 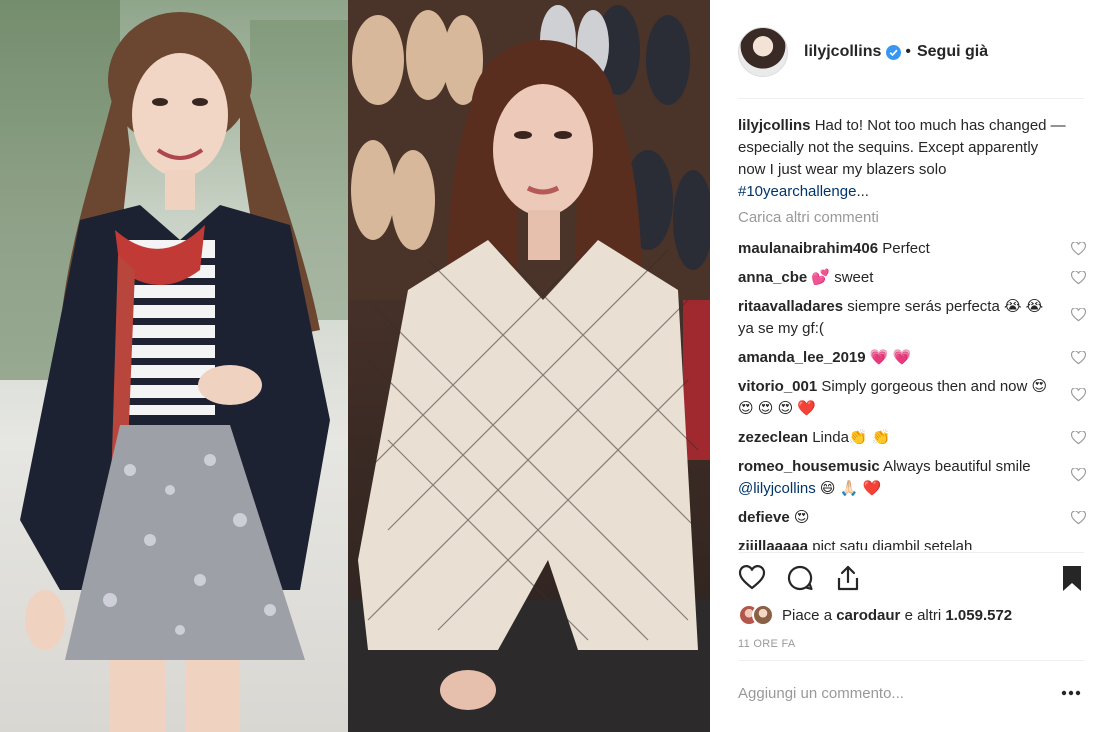 What do you see at coordinates (851, 437) in the screenshot?
I see `comment-text: Linda👏 👏` at bounding box center [851, 437].